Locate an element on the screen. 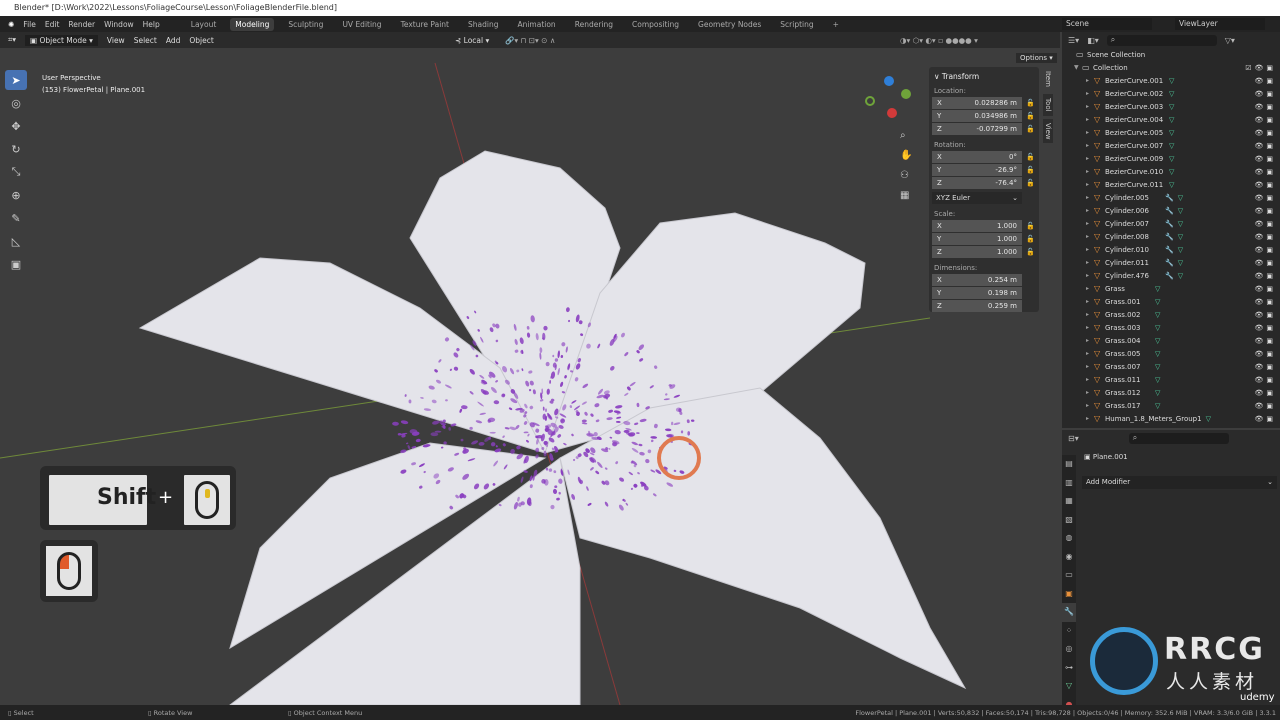 The width and height of the screenshot is (1280, 720). outliner-item: ▸ ▽ BezierCurve.001 ▽ 👁▣ is located at coordinates (1171, 80).